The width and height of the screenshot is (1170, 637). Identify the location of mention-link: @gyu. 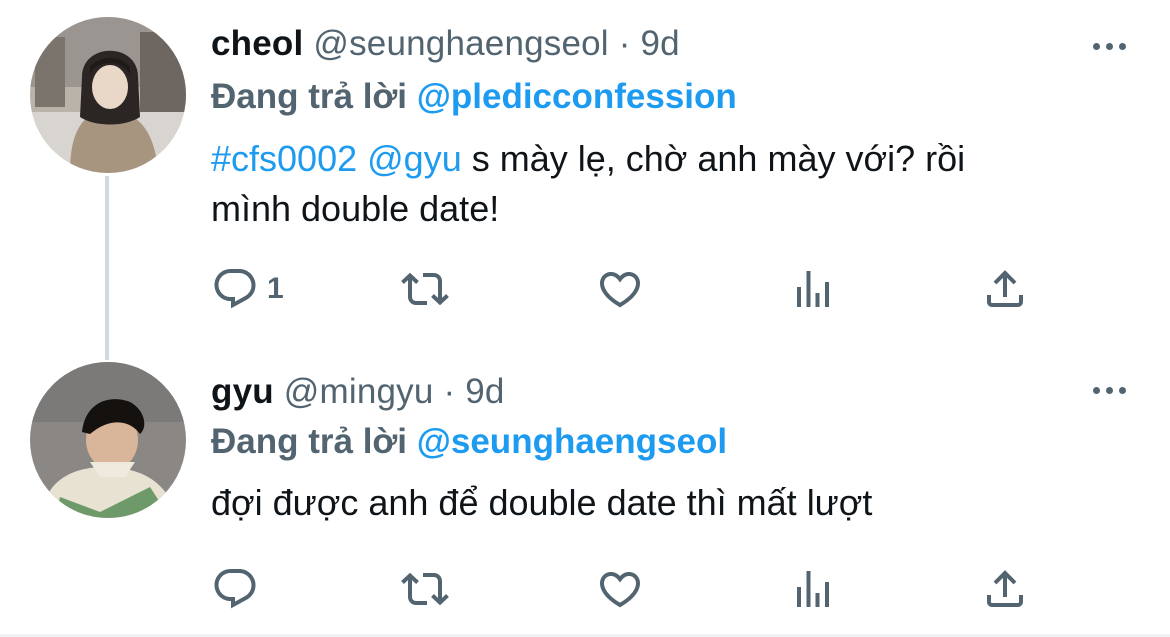
(414, 158).